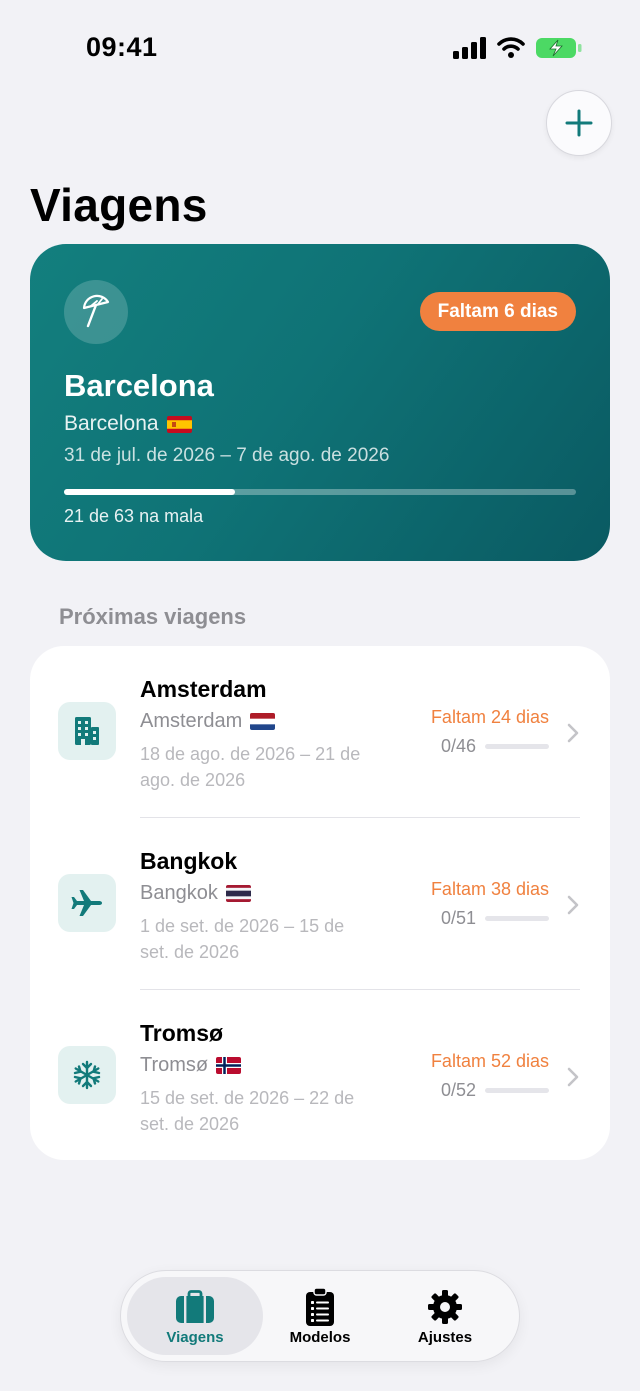 This screenshot has height=1391, width=640. I want to click on trip-location: Bangkok, so click(195, 893).